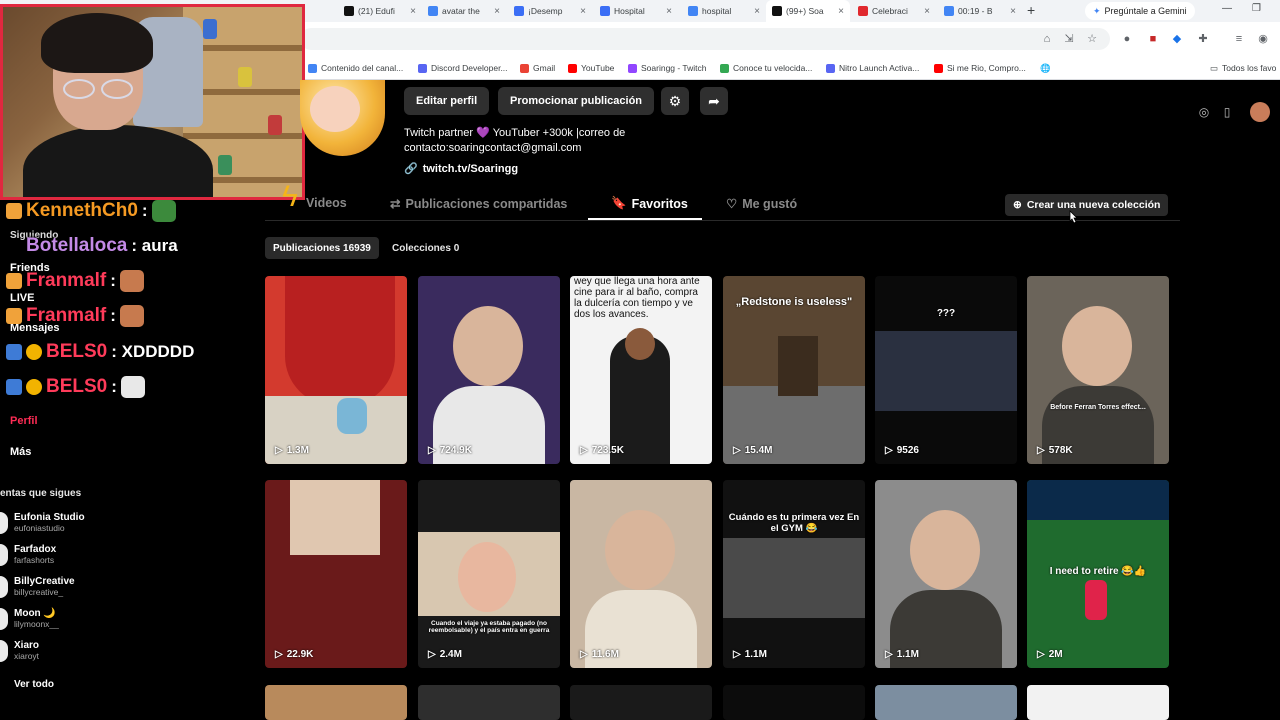 The height and width of the screenshot is (720, 1280). Describe the element at coordinates (1177, 39) in the screenshot. I see `extension-blue-icon: ◆` at that location.